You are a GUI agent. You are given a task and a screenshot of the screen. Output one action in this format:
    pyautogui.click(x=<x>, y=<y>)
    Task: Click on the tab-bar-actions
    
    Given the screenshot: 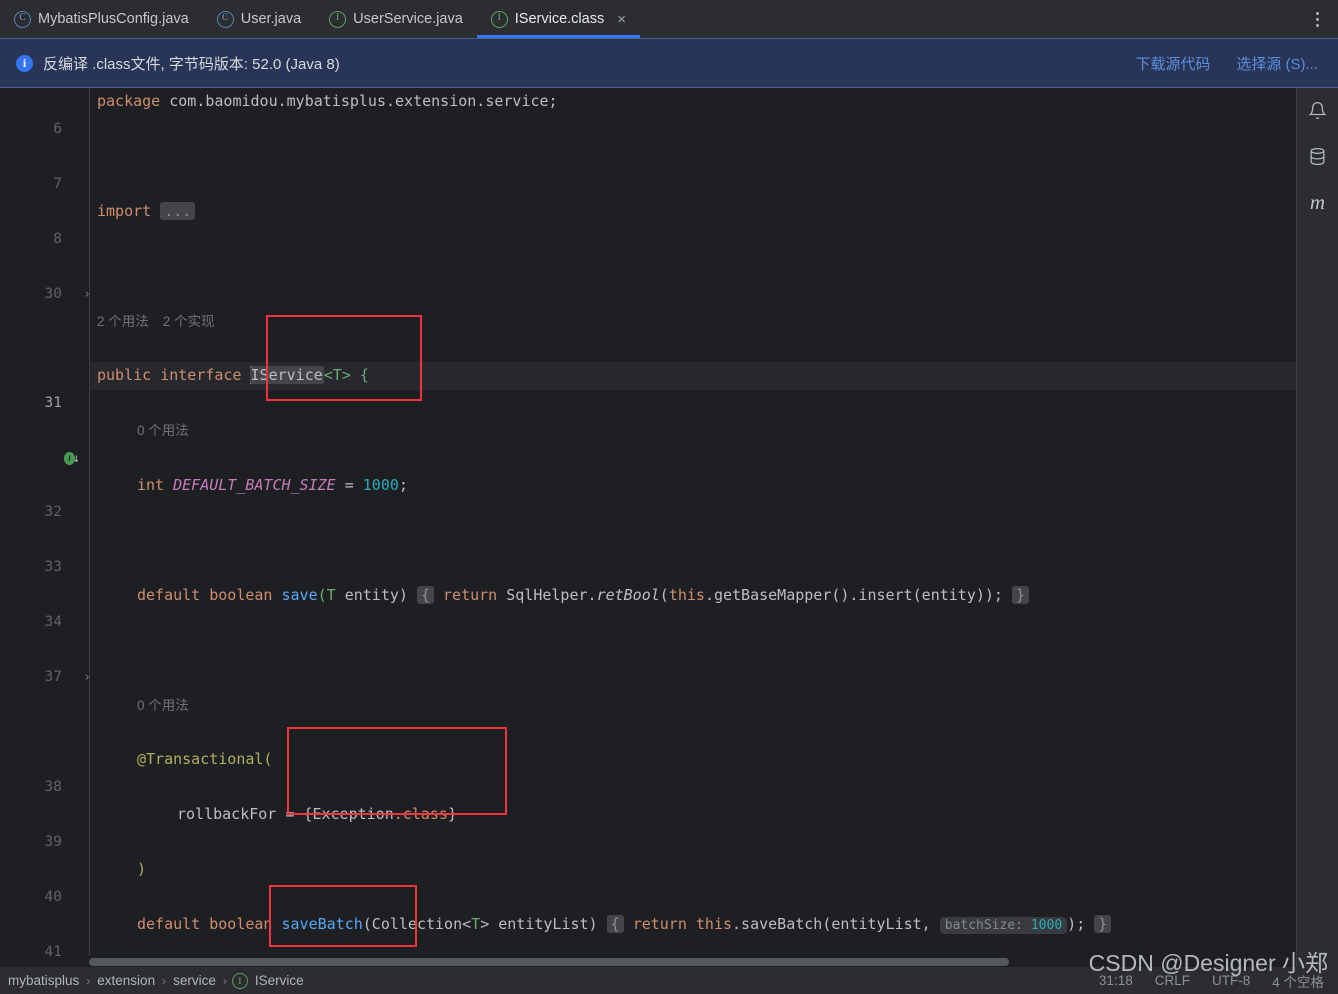 What is the action you would take?
    pyautogui.click(x=1322, y=19)
    